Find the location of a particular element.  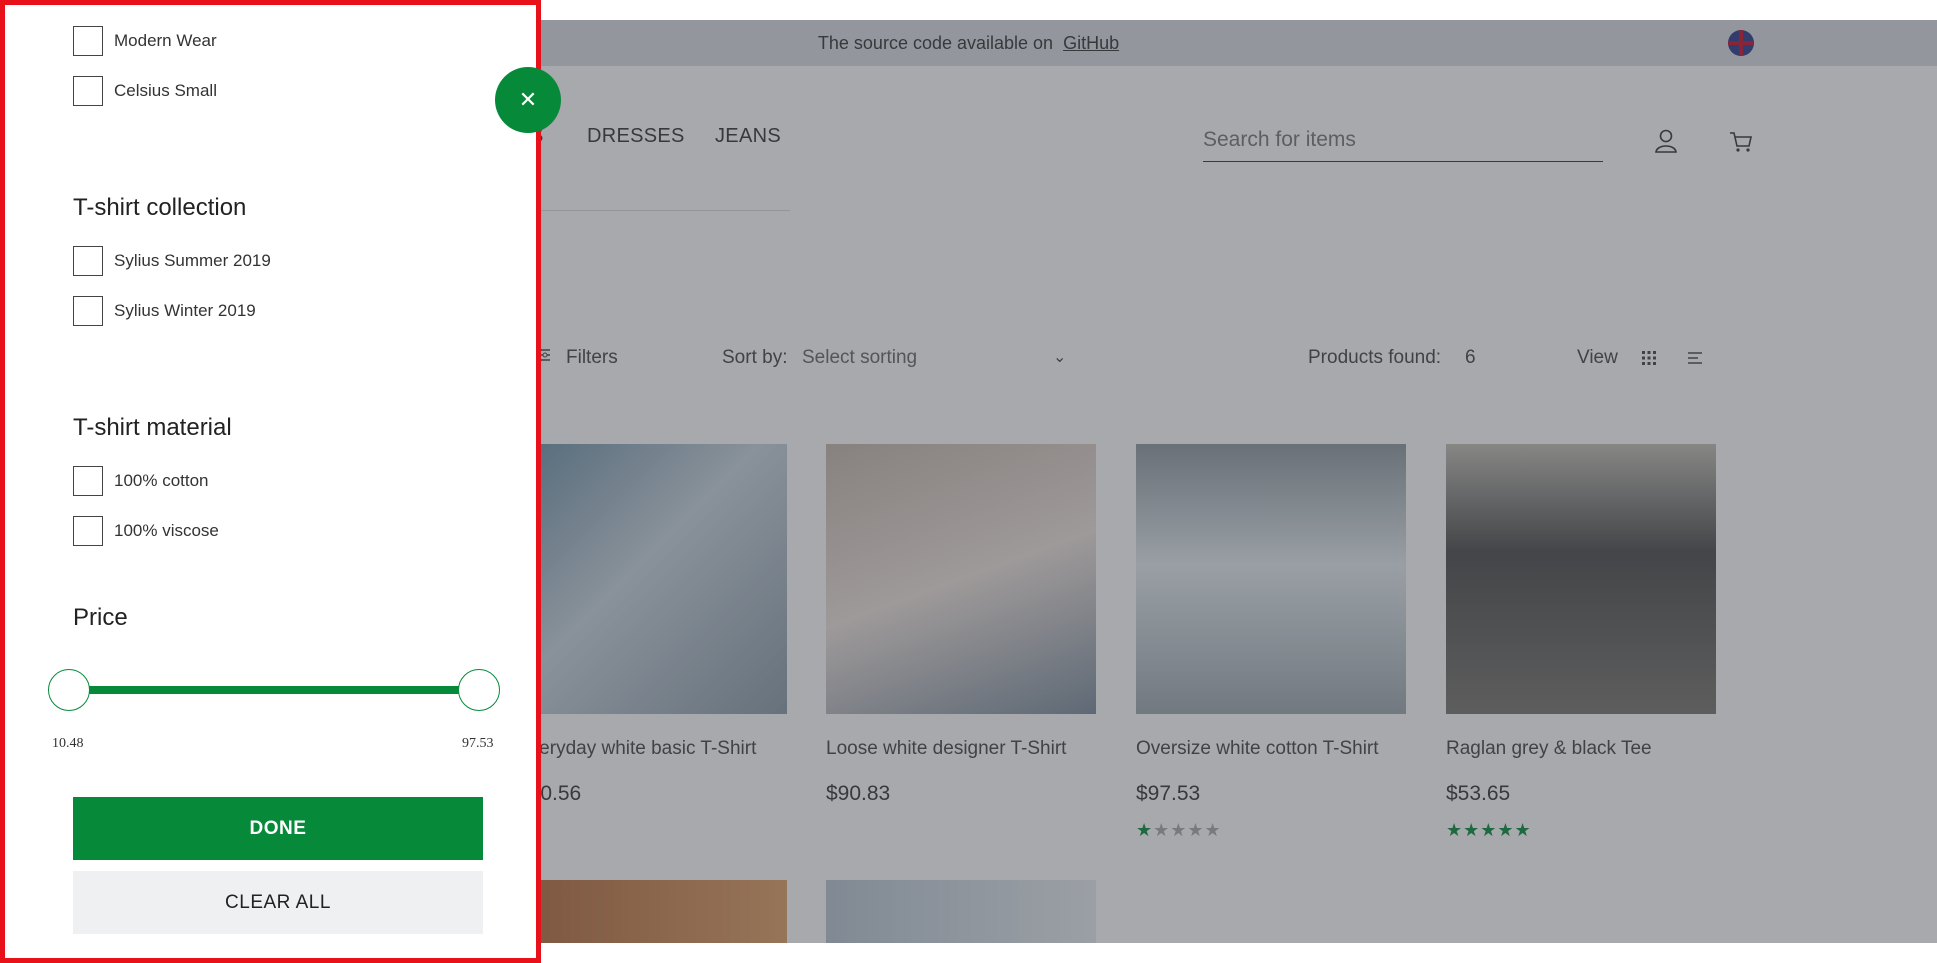

close-icon: ✕ is located at coordinates (528, 99).